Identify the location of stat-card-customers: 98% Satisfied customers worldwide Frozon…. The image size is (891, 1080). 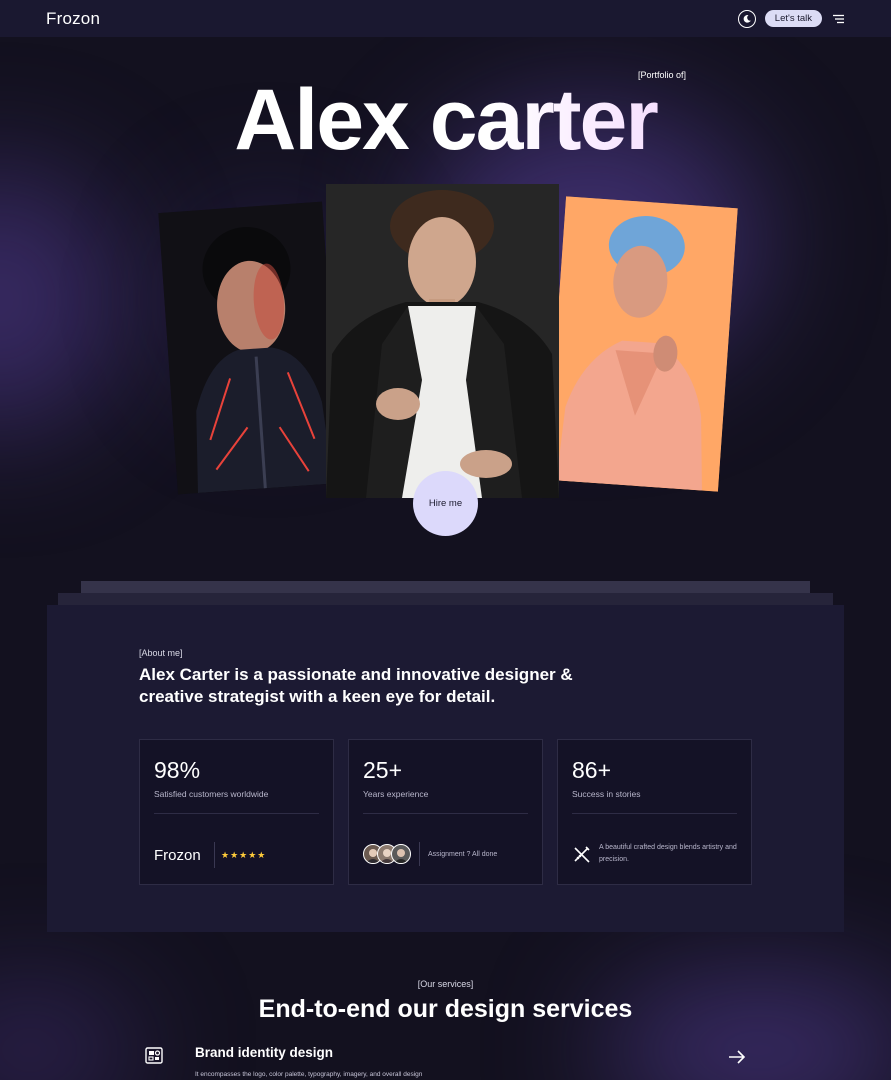
(236, 812).